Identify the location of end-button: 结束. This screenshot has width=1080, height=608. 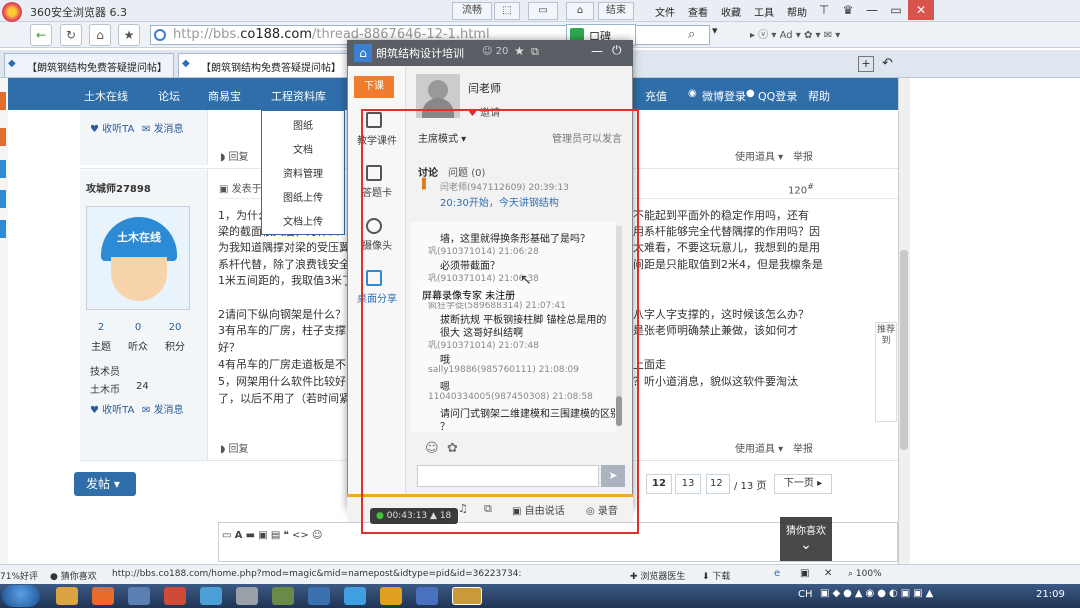
(616, 11).